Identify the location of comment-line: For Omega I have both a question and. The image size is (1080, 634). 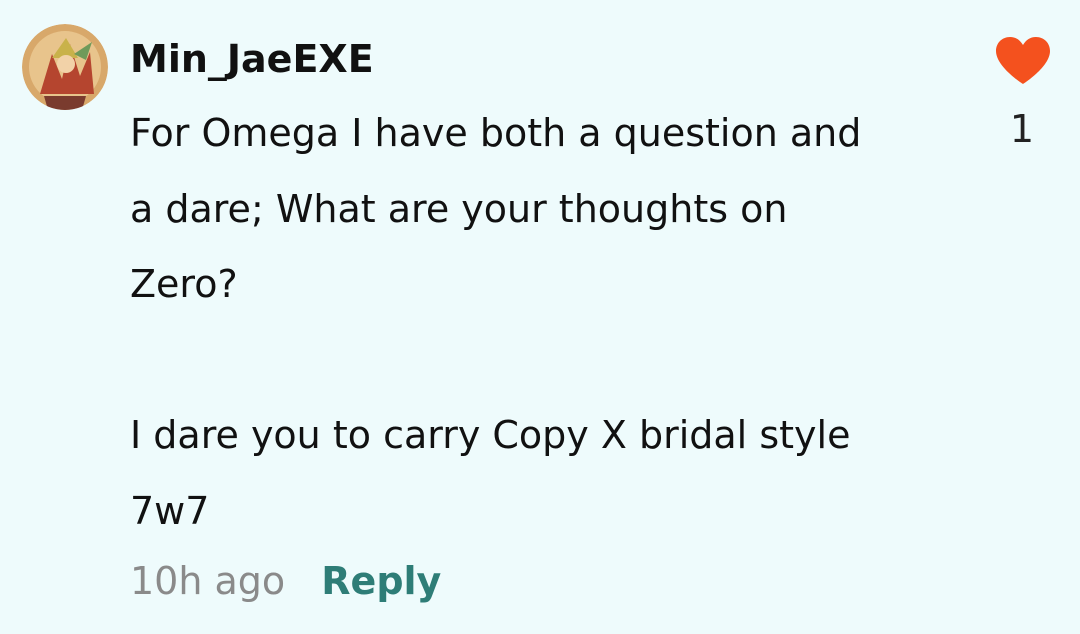
(496, 133).